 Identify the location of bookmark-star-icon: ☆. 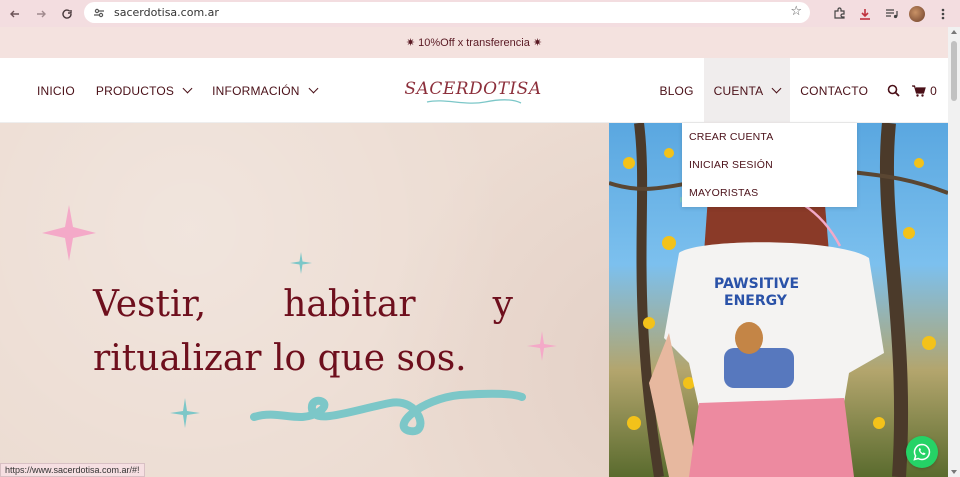
(796, 11).